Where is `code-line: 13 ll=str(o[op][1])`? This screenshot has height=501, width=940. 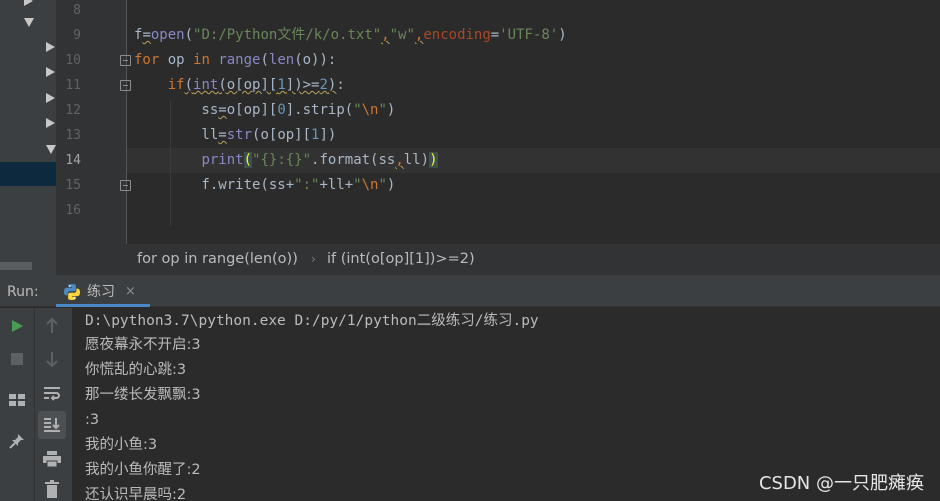 code-line: 13 ll=str(o[op][1]) is located at coordinates (498, 135).